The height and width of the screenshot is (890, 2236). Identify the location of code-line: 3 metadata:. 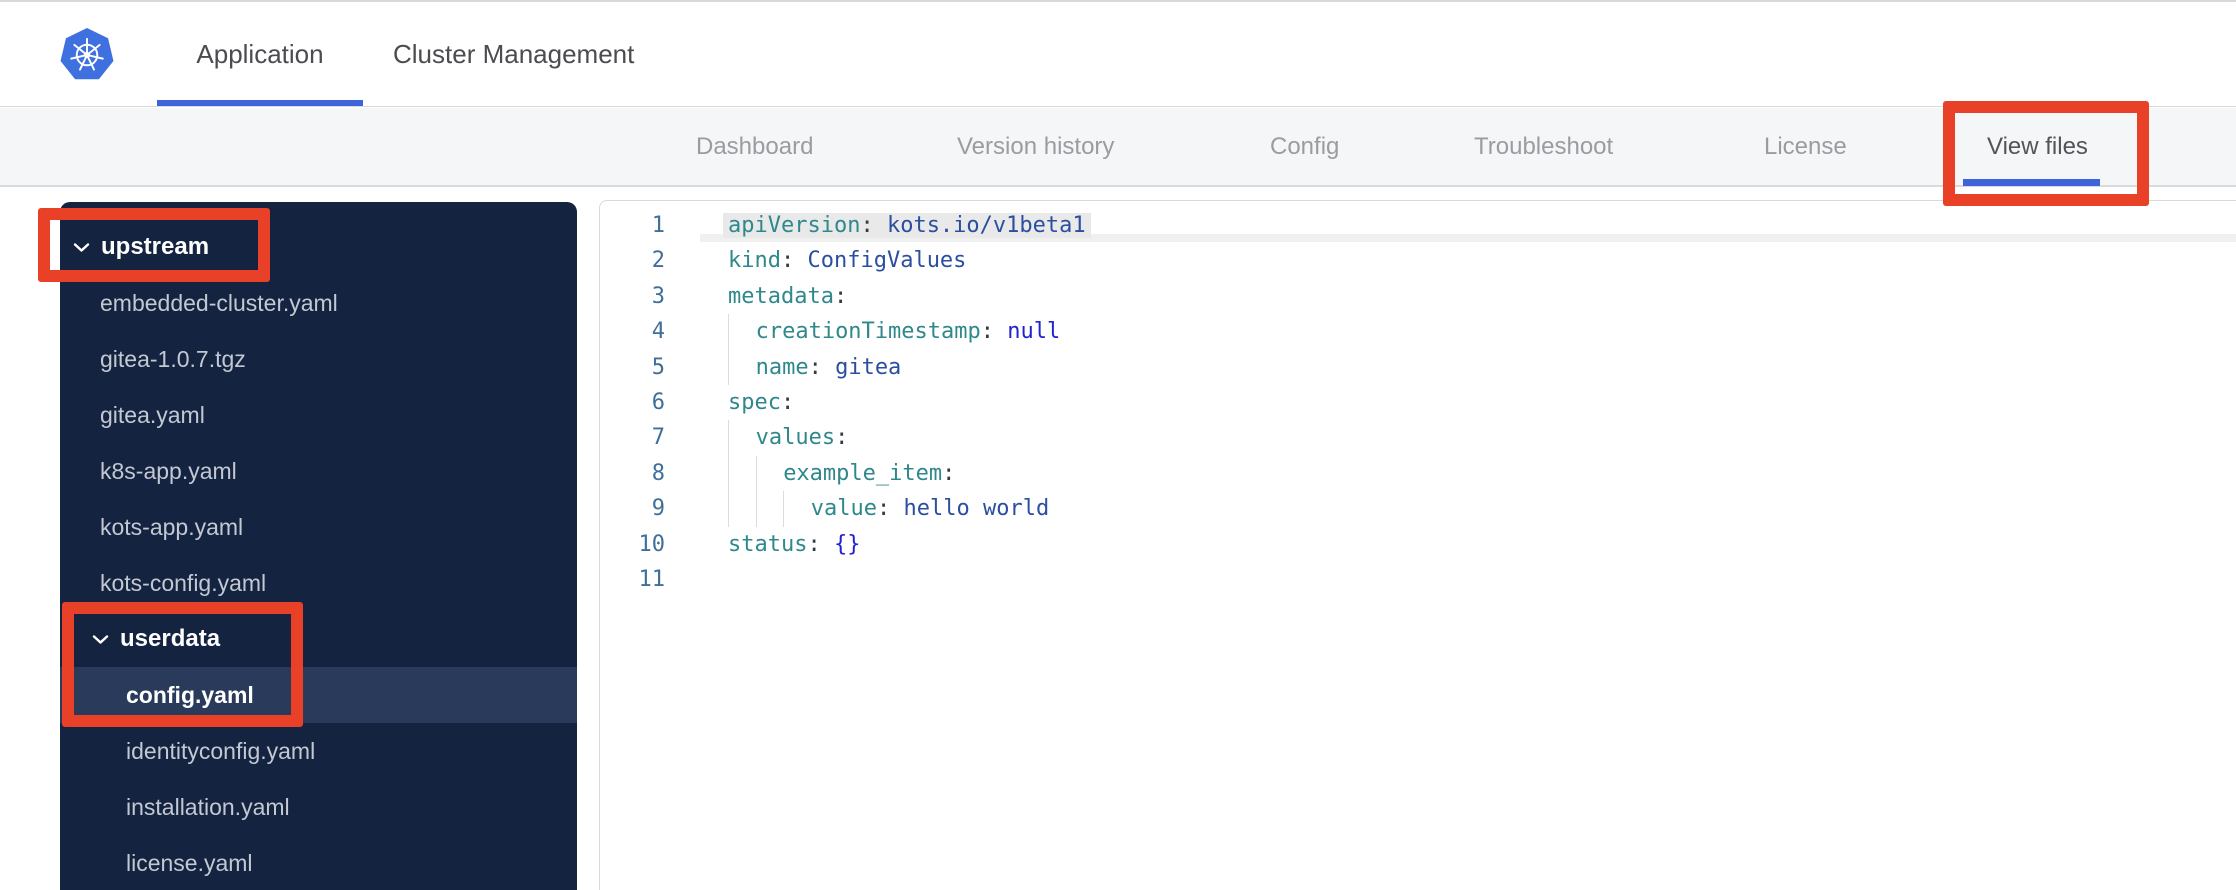
(1418, 296).